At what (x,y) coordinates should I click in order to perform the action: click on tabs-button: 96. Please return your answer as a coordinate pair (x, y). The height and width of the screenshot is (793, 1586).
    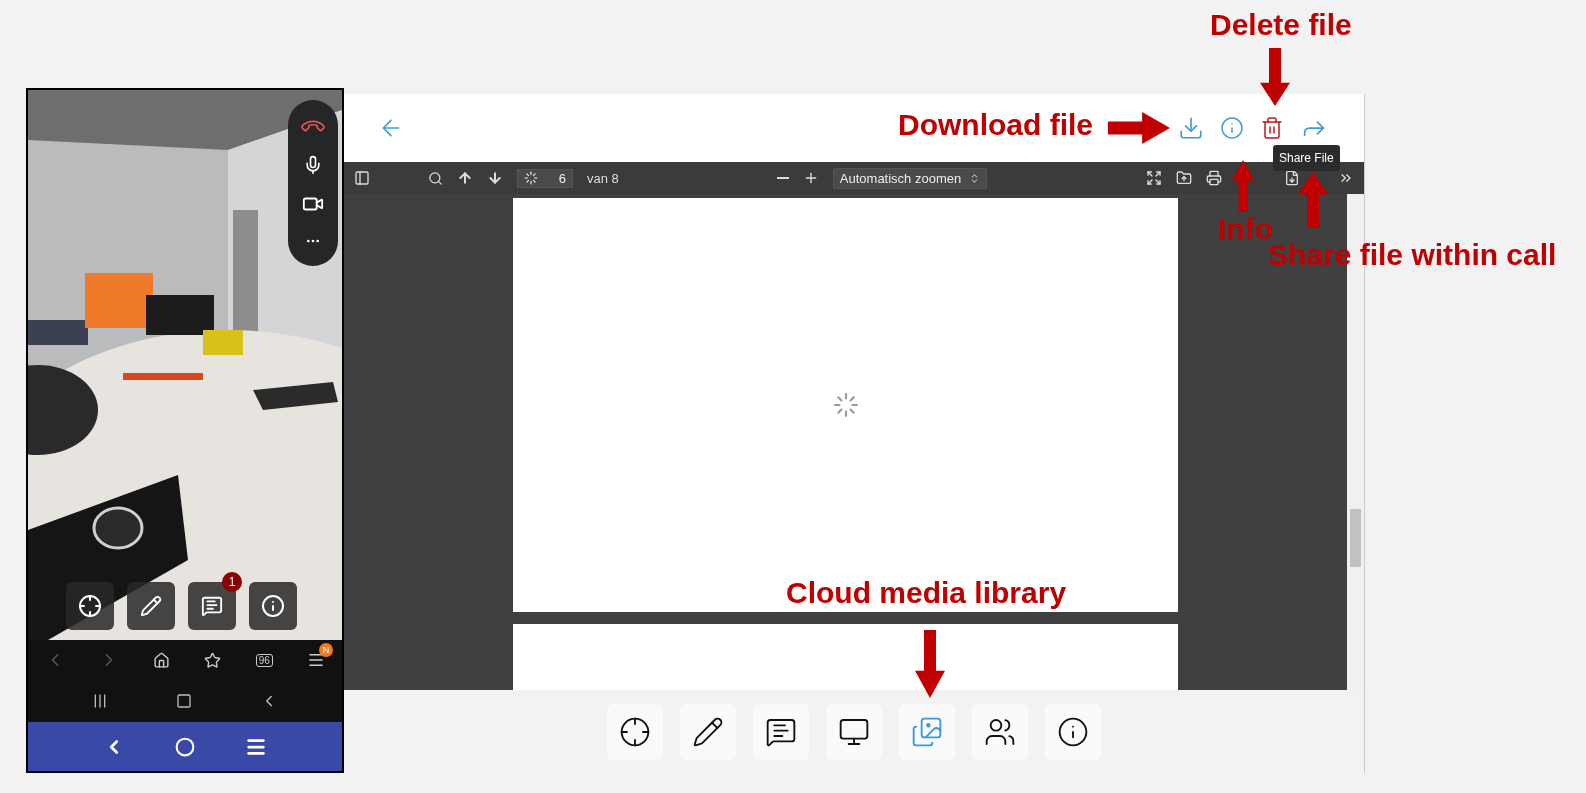
    Looking at the image, I should click on (264, 660).